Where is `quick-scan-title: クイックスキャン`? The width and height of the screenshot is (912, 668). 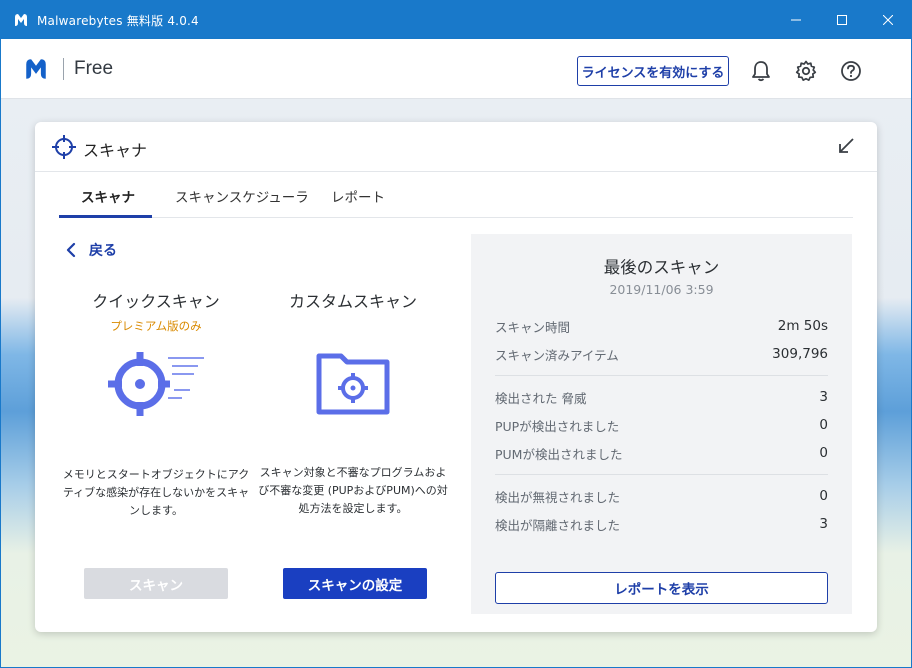 quick-scan-title: クイックスキャン is located at coordinates (156, 301).